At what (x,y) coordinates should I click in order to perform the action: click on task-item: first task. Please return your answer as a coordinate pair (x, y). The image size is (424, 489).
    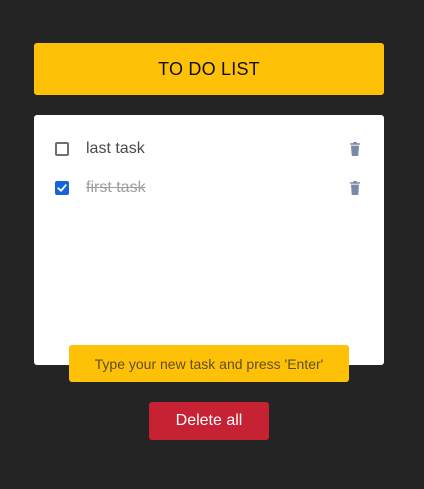
    Looking at the image, I should click on (209, 188).